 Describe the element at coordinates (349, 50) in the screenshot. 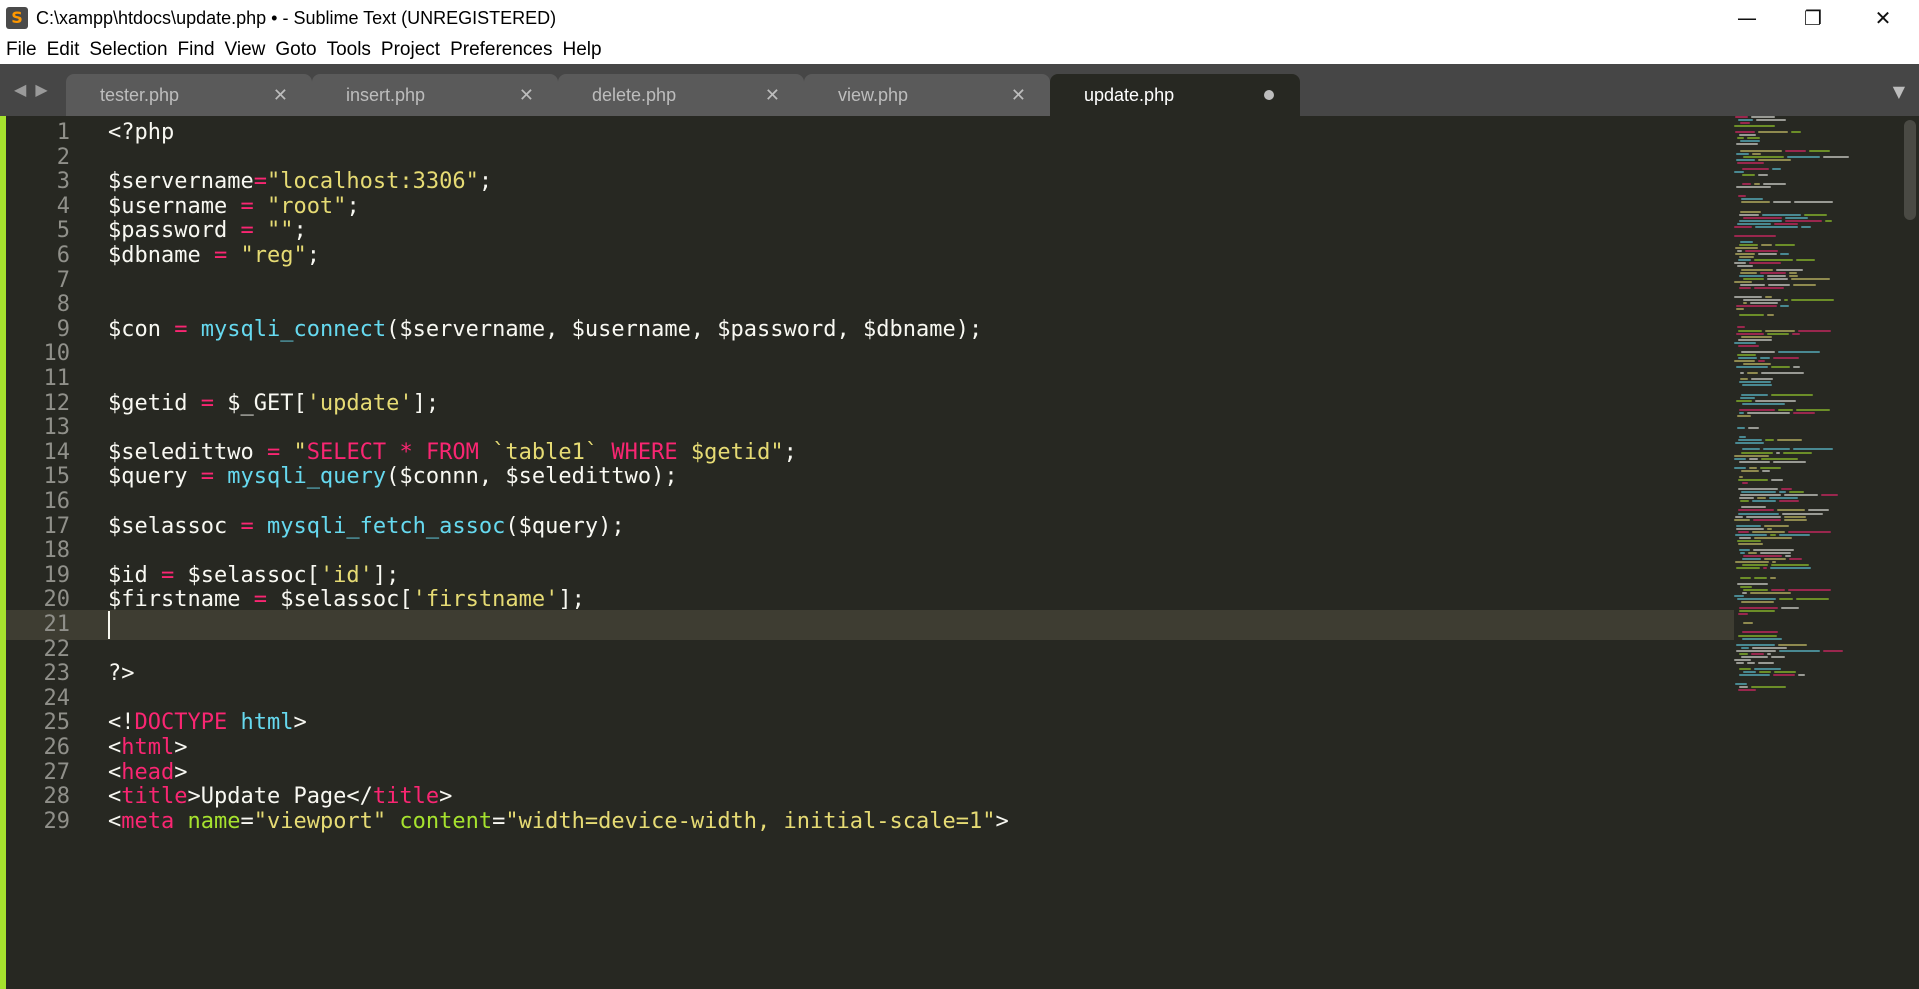

I see `menu-tools: Tools` at that location.